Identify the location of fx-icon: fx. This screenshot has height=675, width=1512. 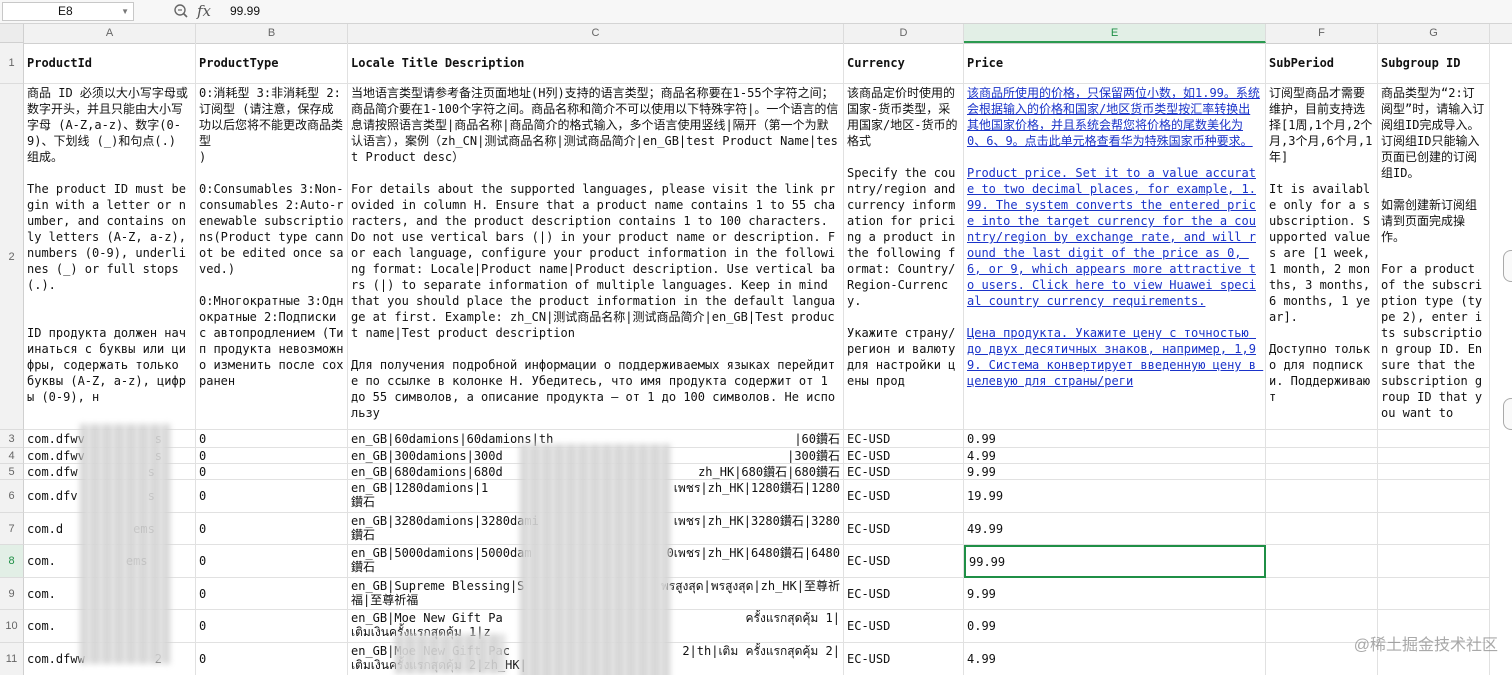
(204, 11).